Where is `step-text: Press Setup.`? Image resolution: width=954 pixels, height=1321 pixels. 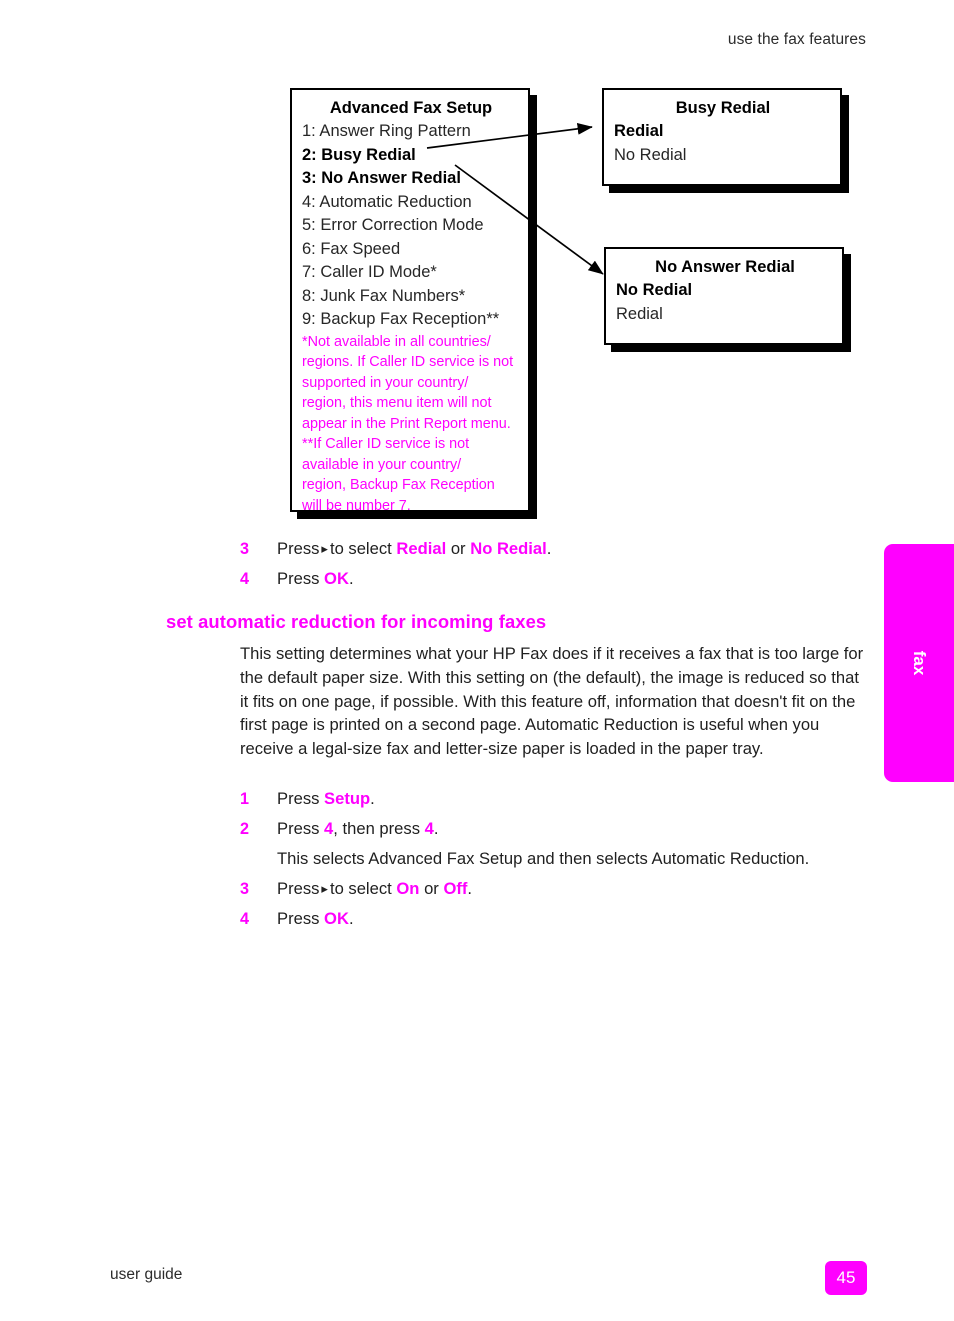
step-text: Press Setup. is located at coordinates (578, 799).